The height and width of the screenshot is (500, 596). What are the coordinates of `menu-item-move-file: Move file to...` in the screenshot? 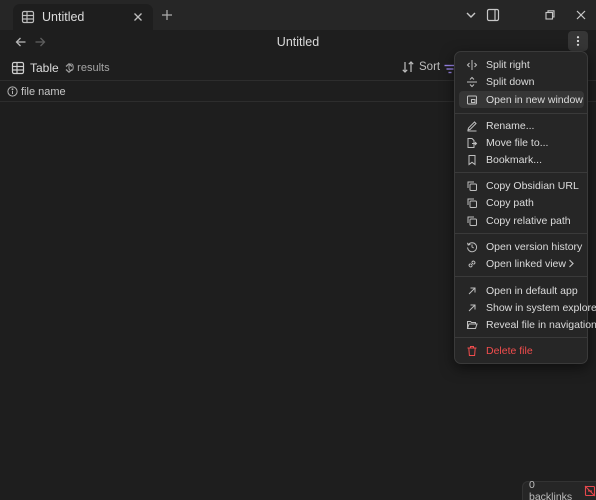 It's located at (521, 142).